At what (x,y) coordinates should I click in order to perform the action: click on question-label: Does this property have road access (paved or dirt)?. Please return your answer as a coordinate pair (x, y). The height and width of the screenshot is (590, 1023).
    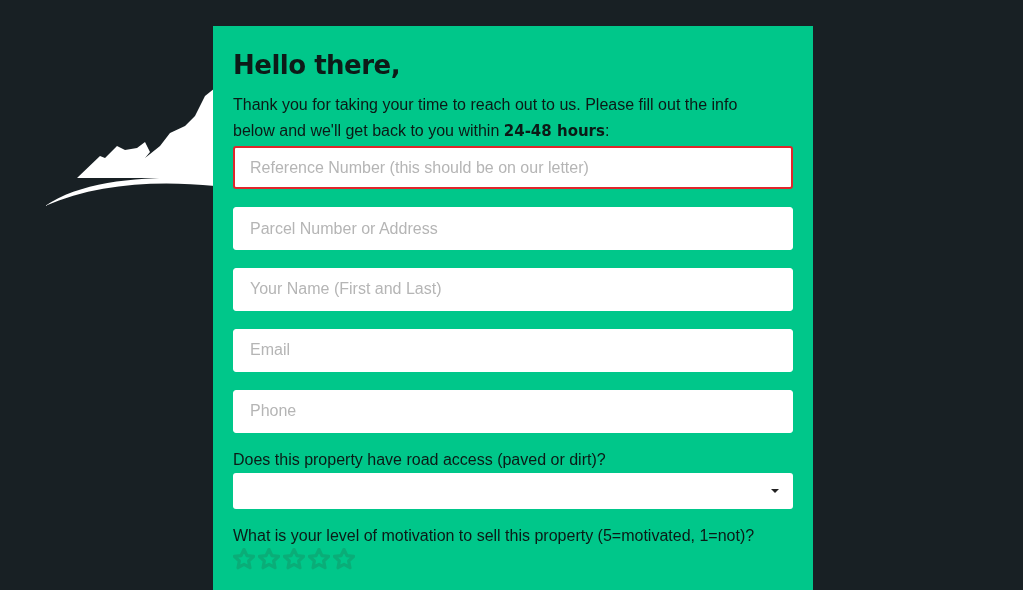
    Looking at the image, I should click on (420, 459).